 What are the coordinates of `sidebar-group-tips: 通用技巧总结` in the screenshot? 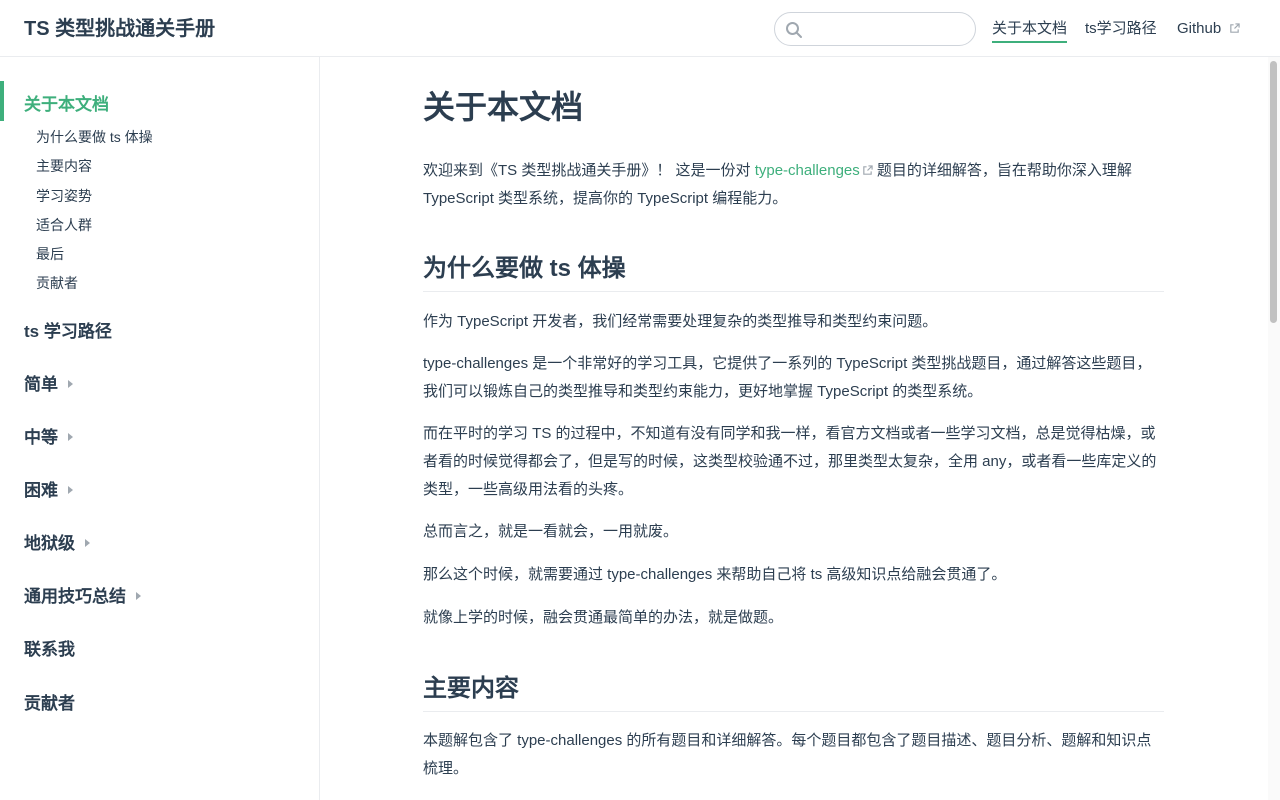 It's located at (82, 597).